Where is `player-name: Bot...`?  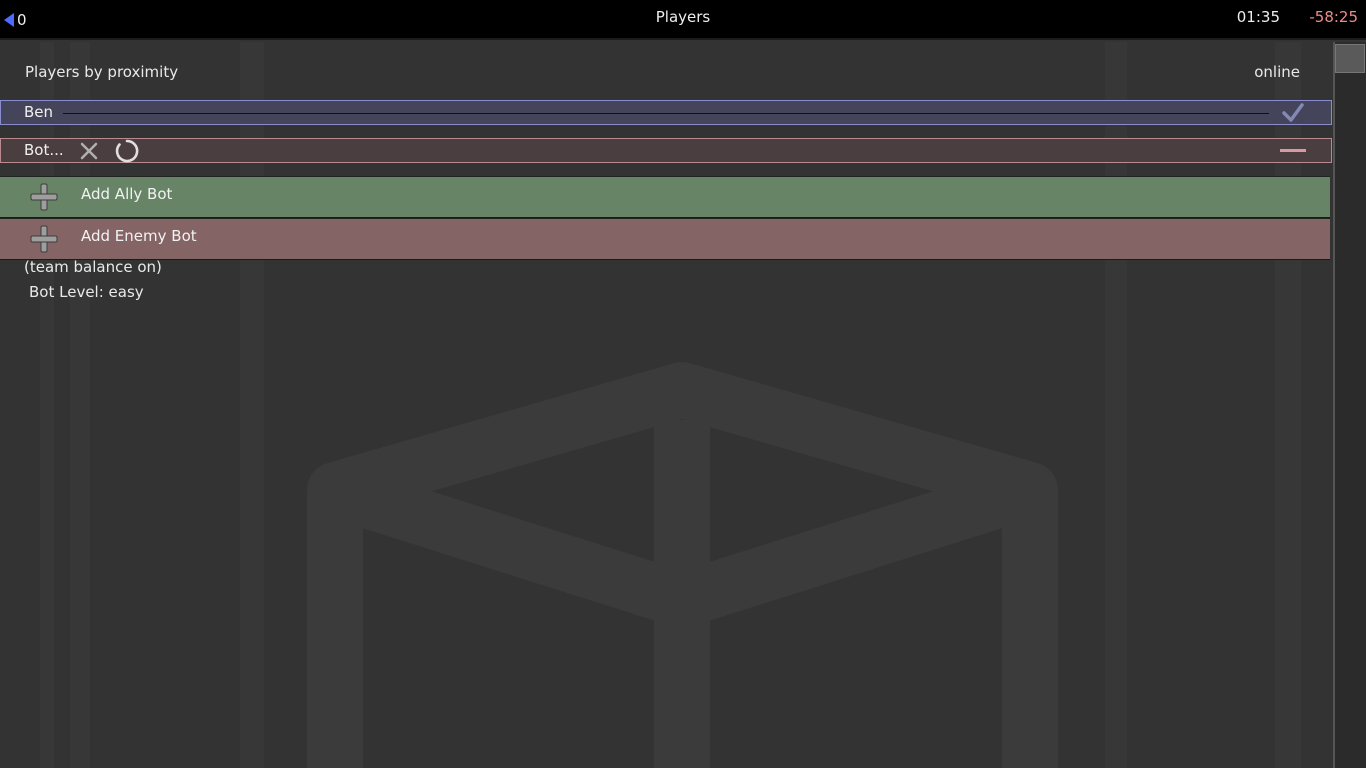 player-name: Bot... is located at coordinates (44, 150).